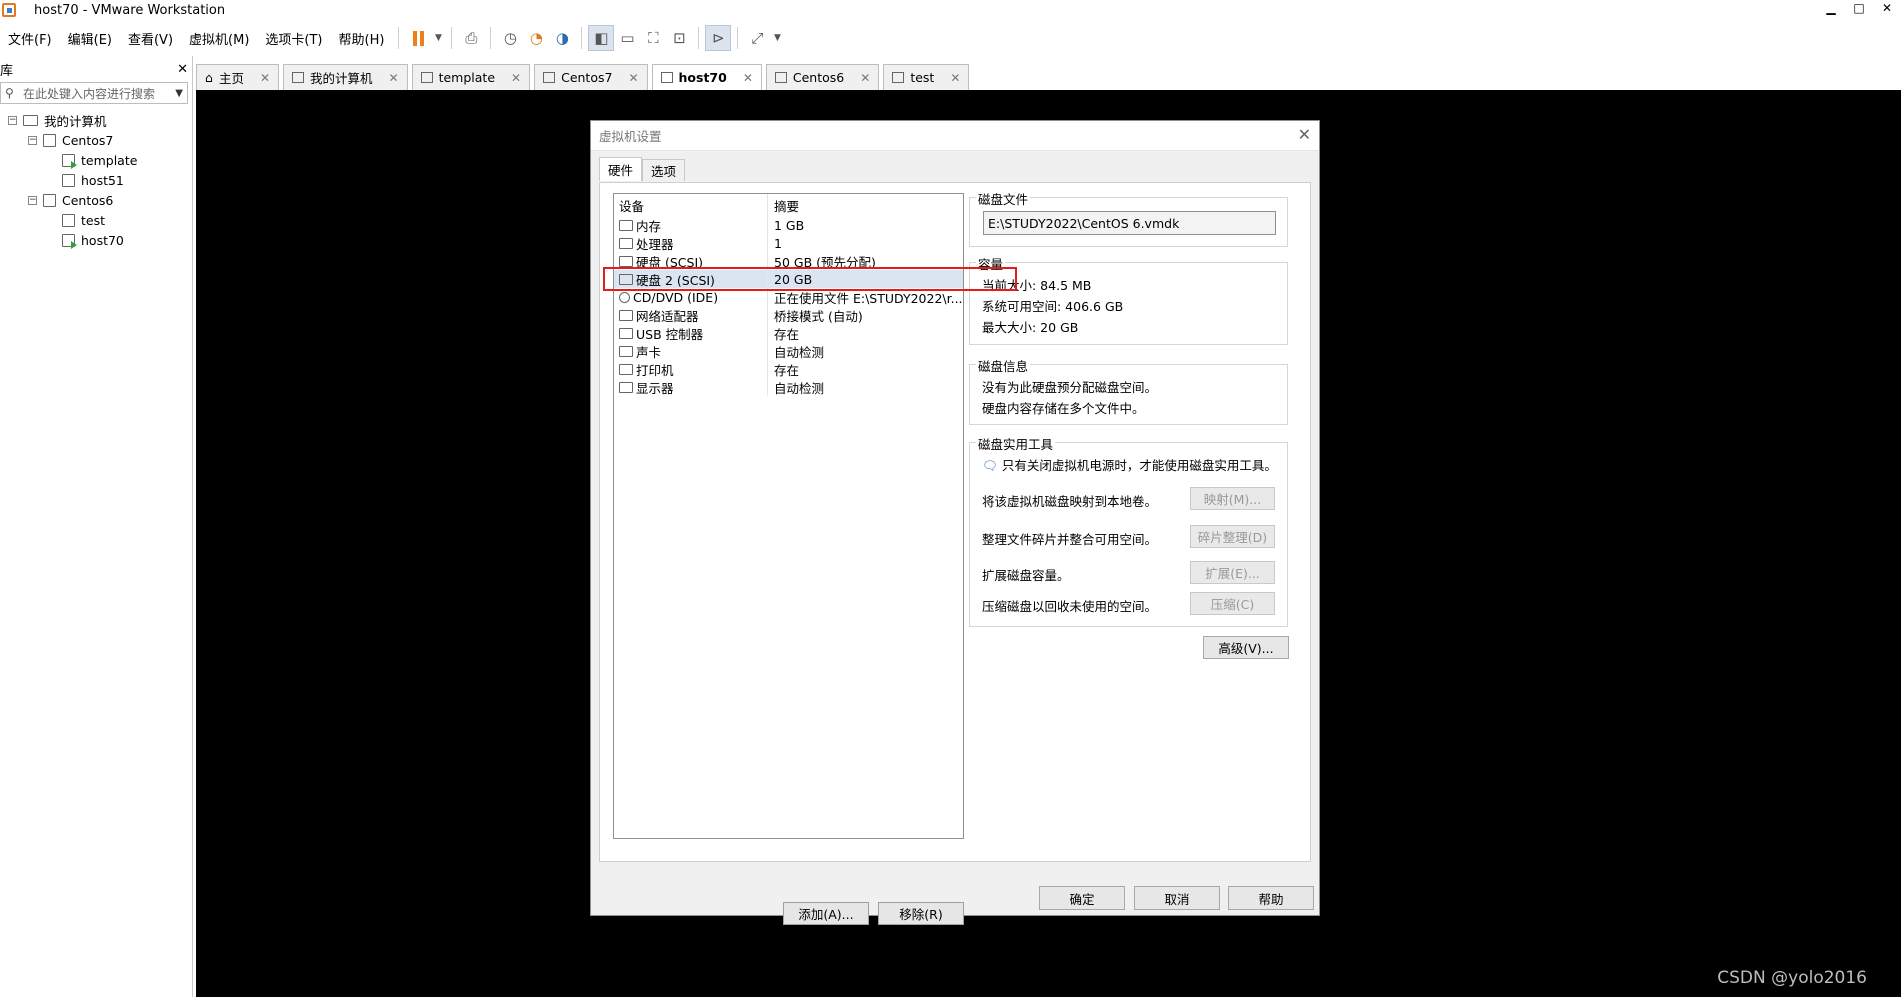  Describe the element at coordinates (96, 160) in the screenshot. I see `tree-item-template: template` at that location.